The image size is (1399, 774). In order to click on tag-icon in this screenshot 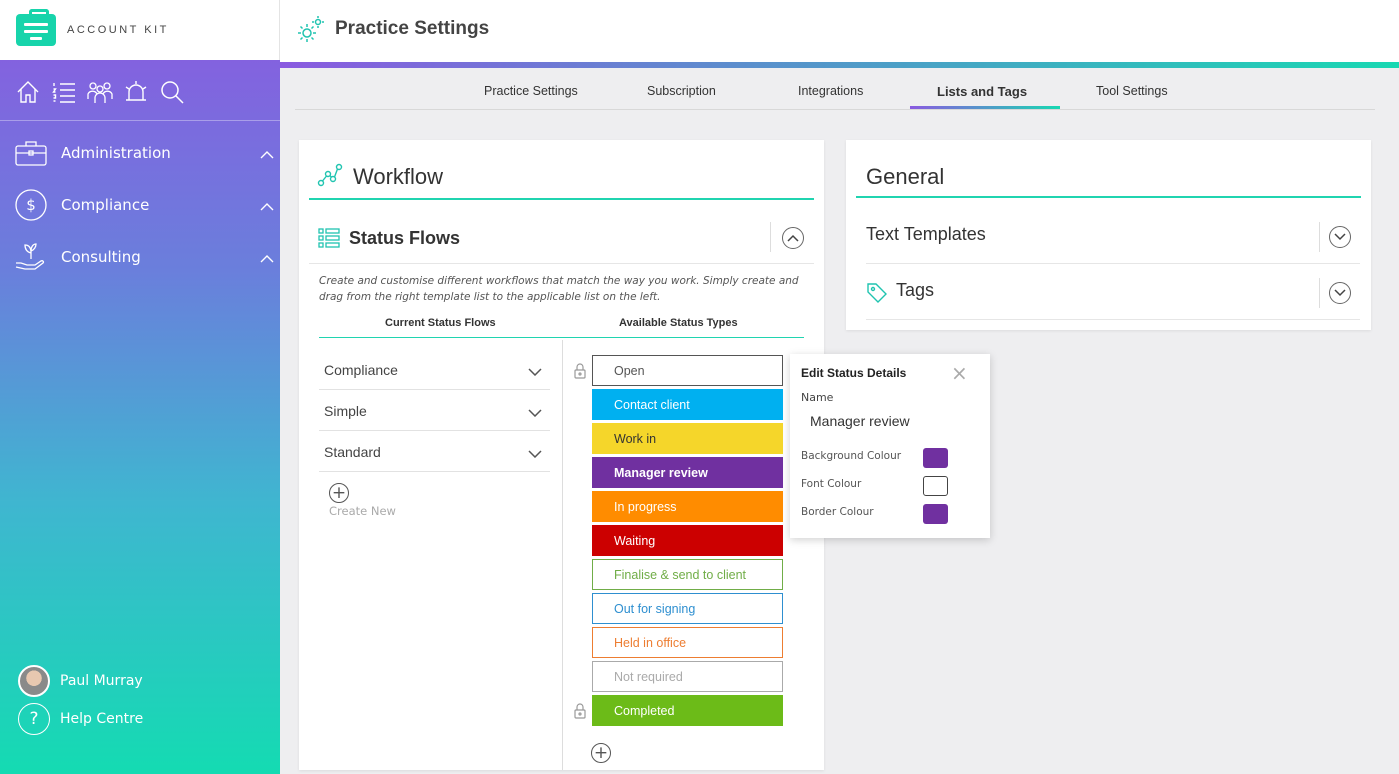, I will do `click(877, 295)`.